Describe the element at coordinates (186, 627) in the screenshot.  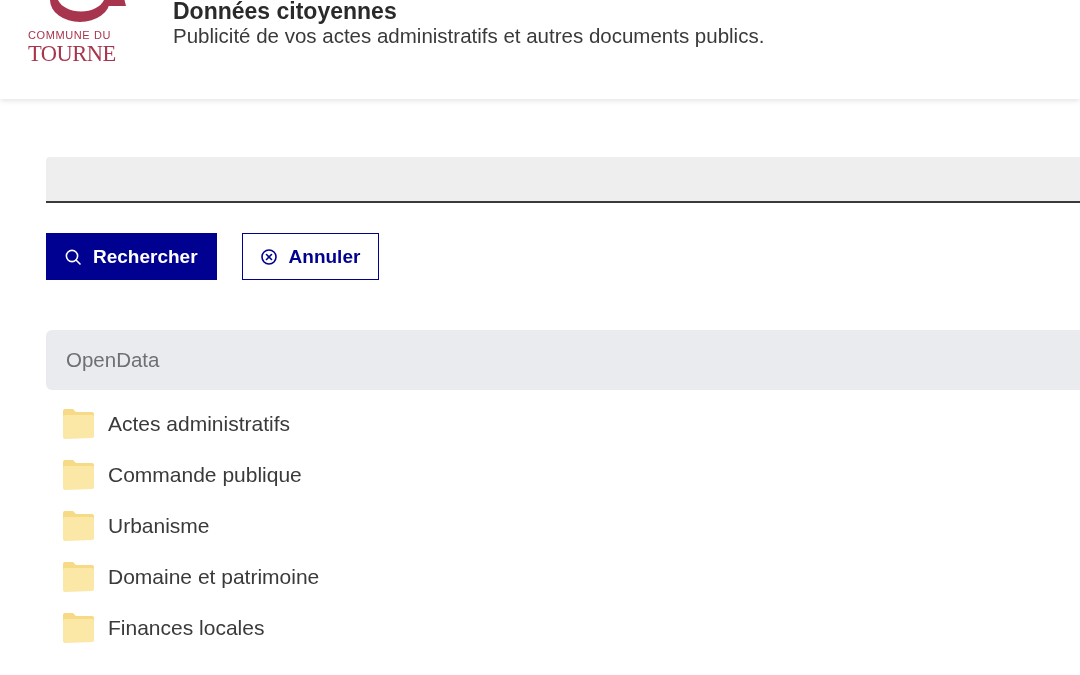
I see `folder-link: Finances locales` at that location.